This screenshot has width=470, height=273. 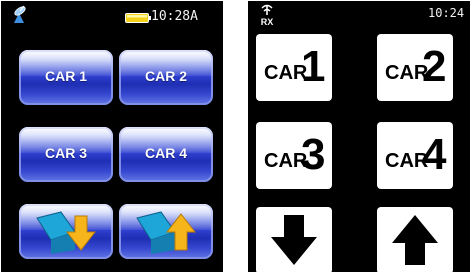 I want to click on clock-time: 10:28A, so click(x=174, y=16).